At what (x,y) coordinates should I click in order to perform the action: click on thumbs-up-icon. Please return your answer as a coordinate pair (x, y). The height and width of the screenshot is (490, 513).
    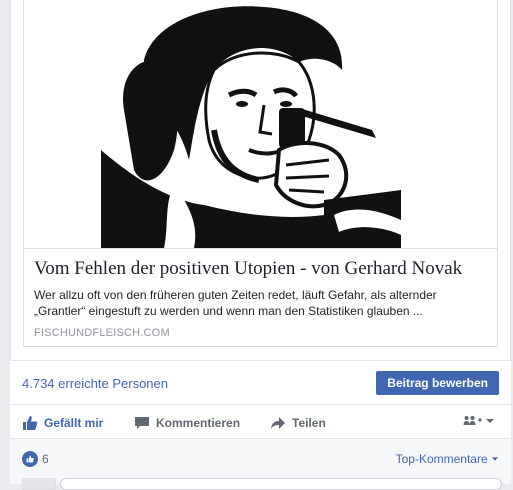
    Looking at the image, I should click on (30, 423).